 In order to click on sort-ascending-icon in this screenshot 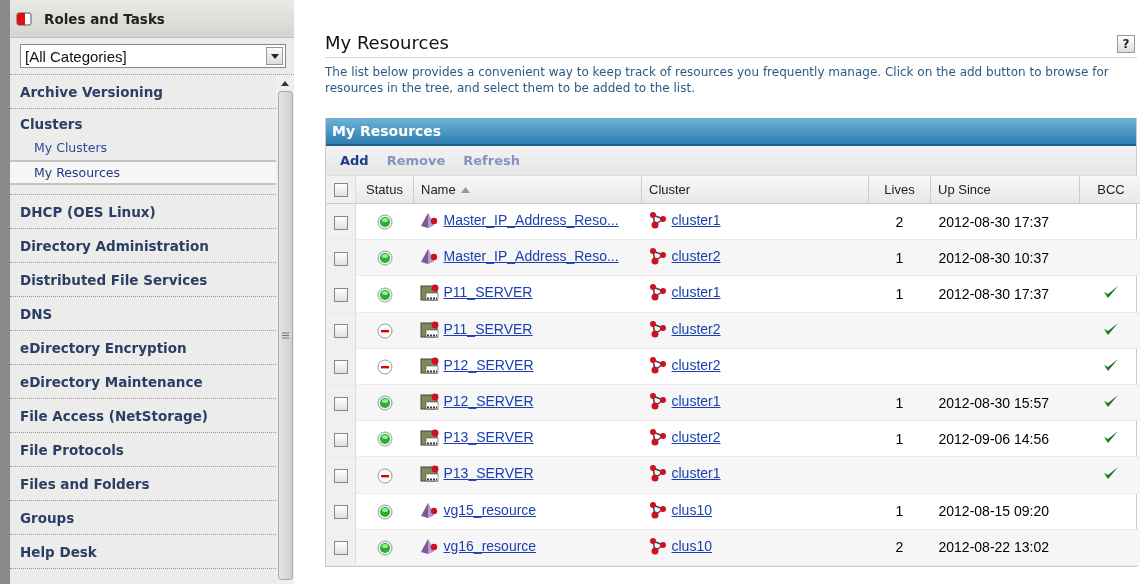, I will do `click(465, 189)`.